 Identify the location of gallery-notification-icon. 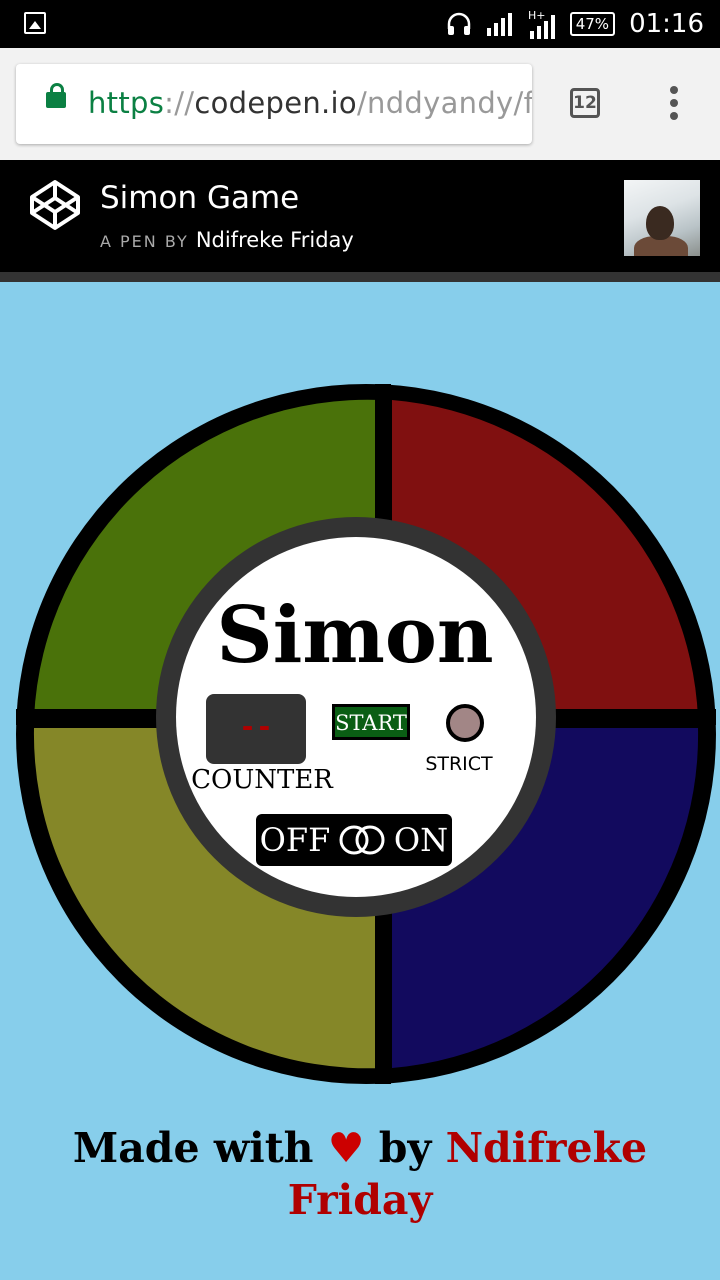
(35, 23).